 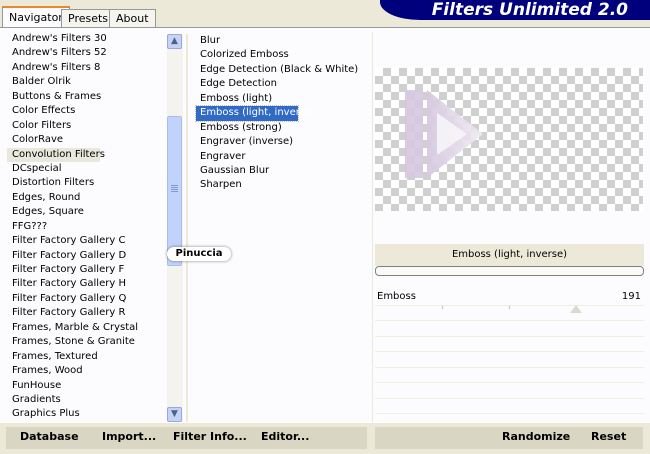 I want to click on category-item: Andrew's Filters 8, so click(x=86, y=68).